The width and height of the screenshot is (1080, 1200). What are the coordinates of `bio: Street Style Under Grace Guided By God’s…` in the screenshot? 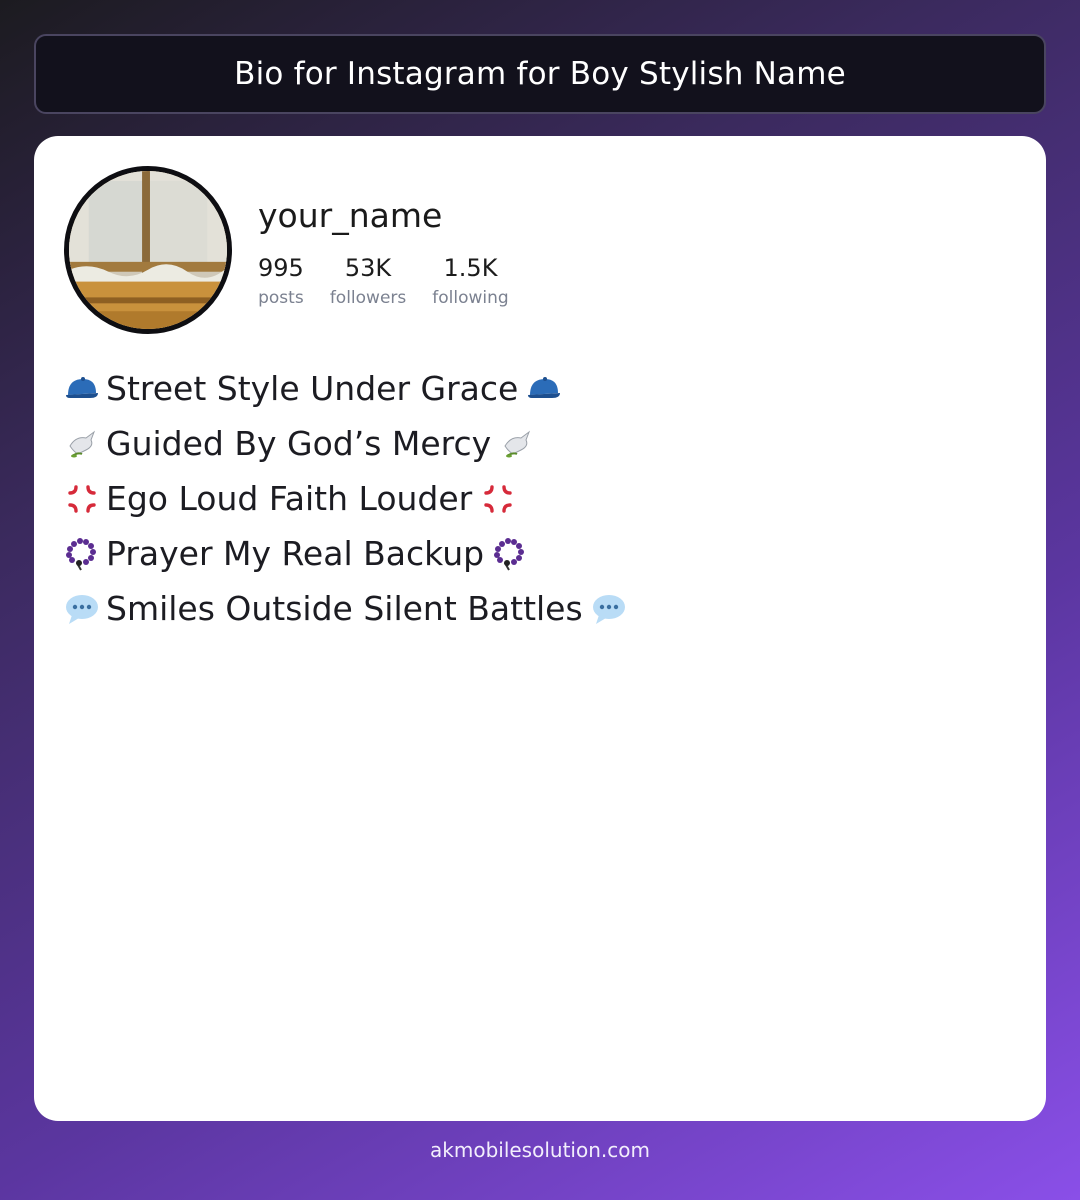 It's located at (345, 498).